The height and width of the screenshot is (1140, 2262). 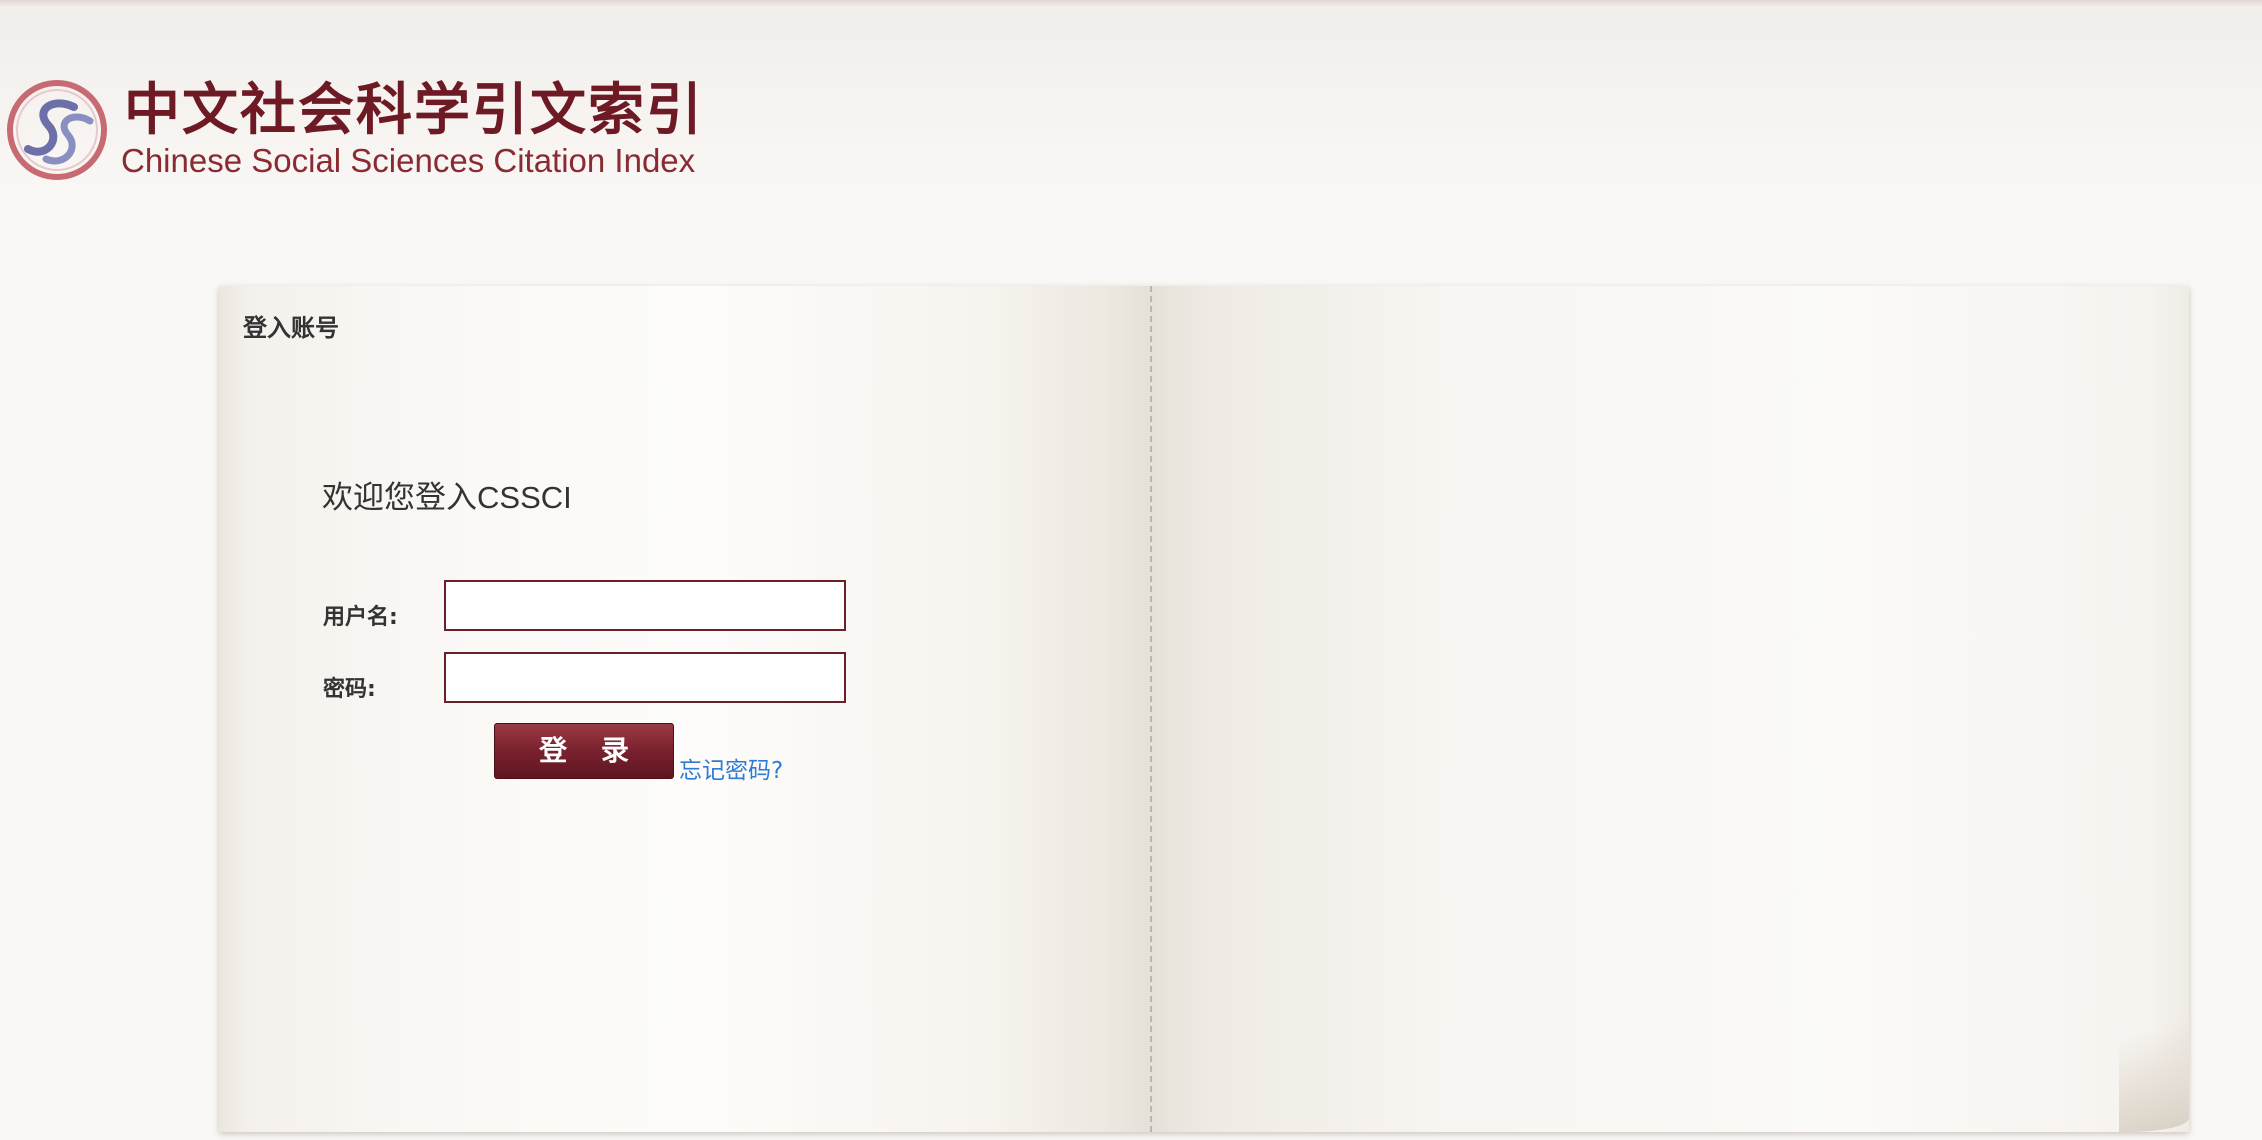 I want to click on site-title-english: Chinese Social Sciences Citation Index, so click(x=408, y=160).